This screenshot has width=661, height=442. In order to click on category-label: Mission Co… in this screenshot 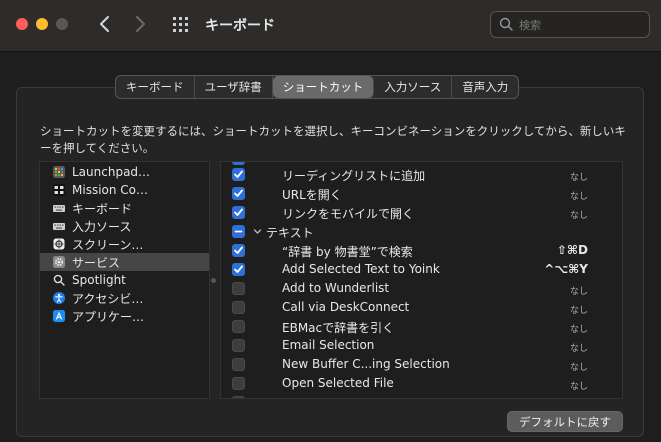, I will do `click(110, 190)`.